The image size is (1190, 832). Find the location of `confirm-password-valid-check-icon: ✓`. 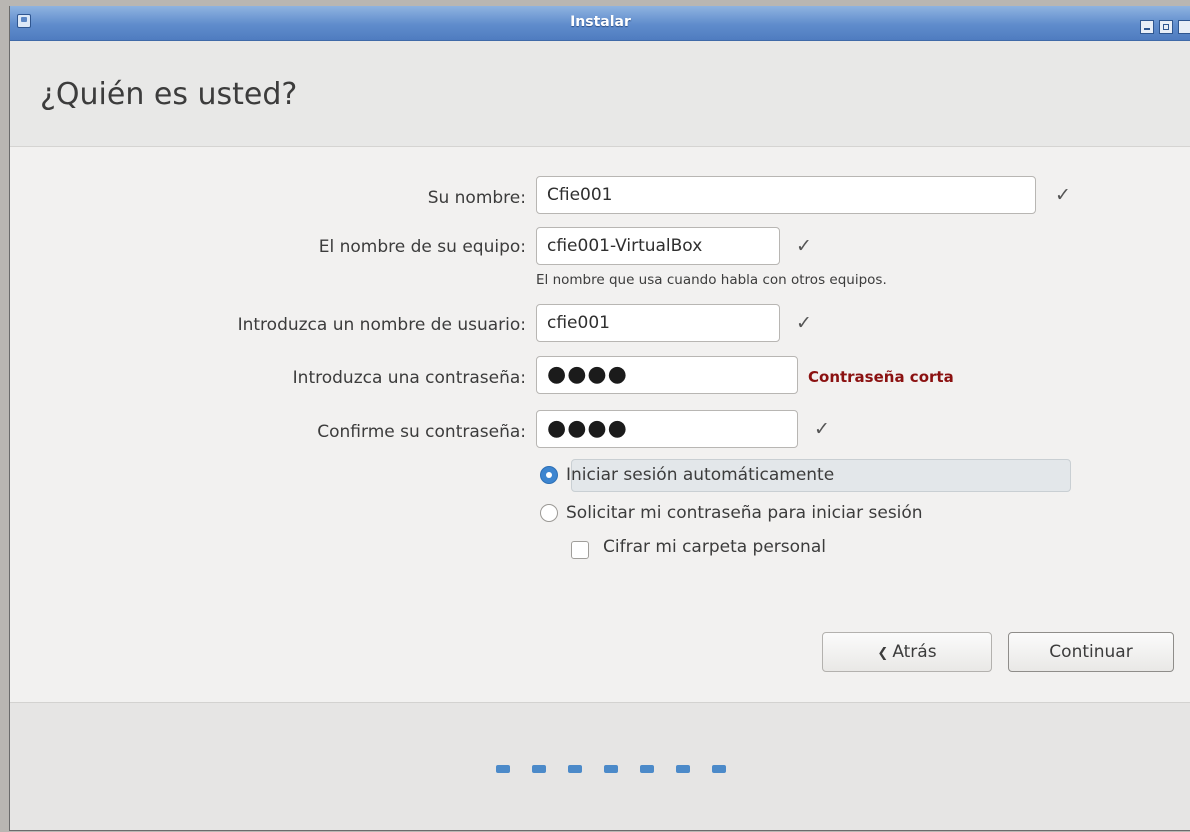

confirm-password-valid-check-icon: ✓ is located at coordinates (822, 429).